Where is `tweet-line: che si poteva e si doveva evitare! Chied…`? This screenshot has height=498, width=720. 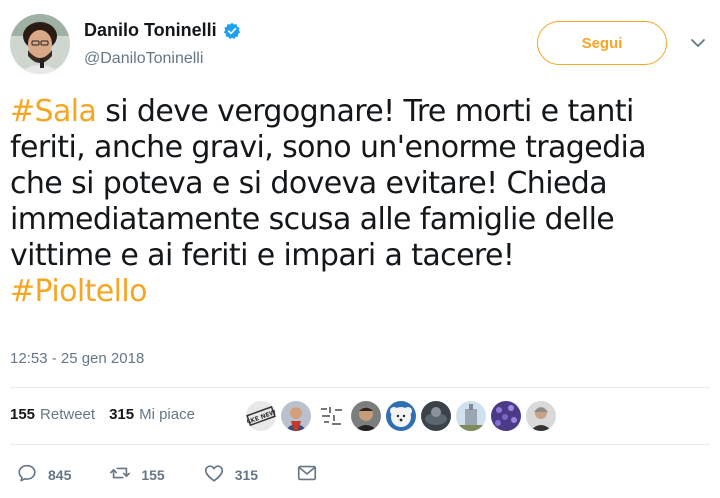 tweet-line: che si poteva e si doveva evitare! Chied… is located at coordinates (360, 184).